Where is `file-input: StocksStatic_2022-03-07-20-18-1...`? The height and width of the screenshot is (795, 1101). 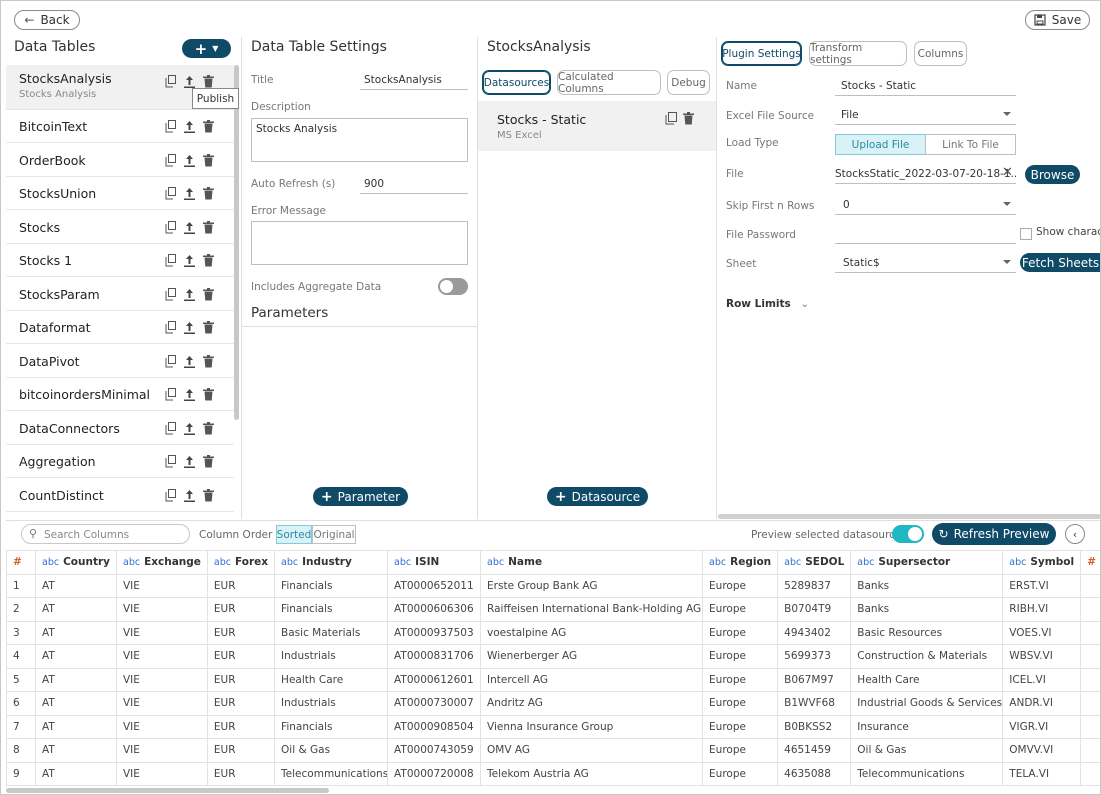
file-input: StocksStatic_2022-03-07-20-18-1... is located at coordinates (925, 176).